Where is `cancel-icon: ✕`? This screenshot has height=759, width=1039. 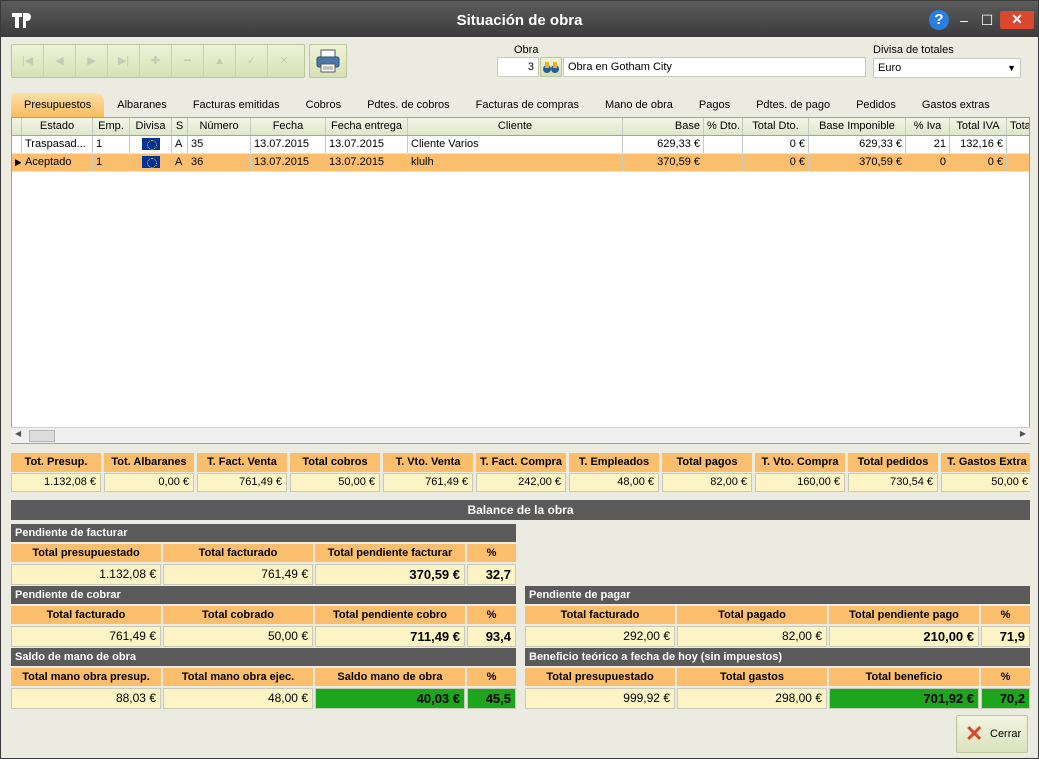
cancel-icon: ✕ is located at coordinates (284, 61).